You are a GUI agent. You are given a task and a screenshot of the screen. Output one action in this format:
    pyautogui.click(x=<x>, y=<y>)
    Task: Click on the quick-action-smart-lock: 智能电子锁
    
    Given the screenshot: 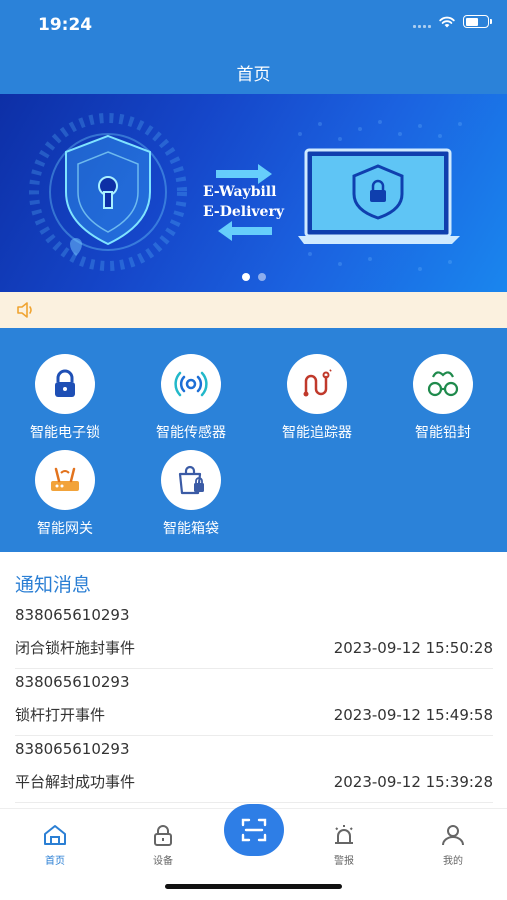 What is the action you would take?
    pyautogui.click(x=65, y=398)
    